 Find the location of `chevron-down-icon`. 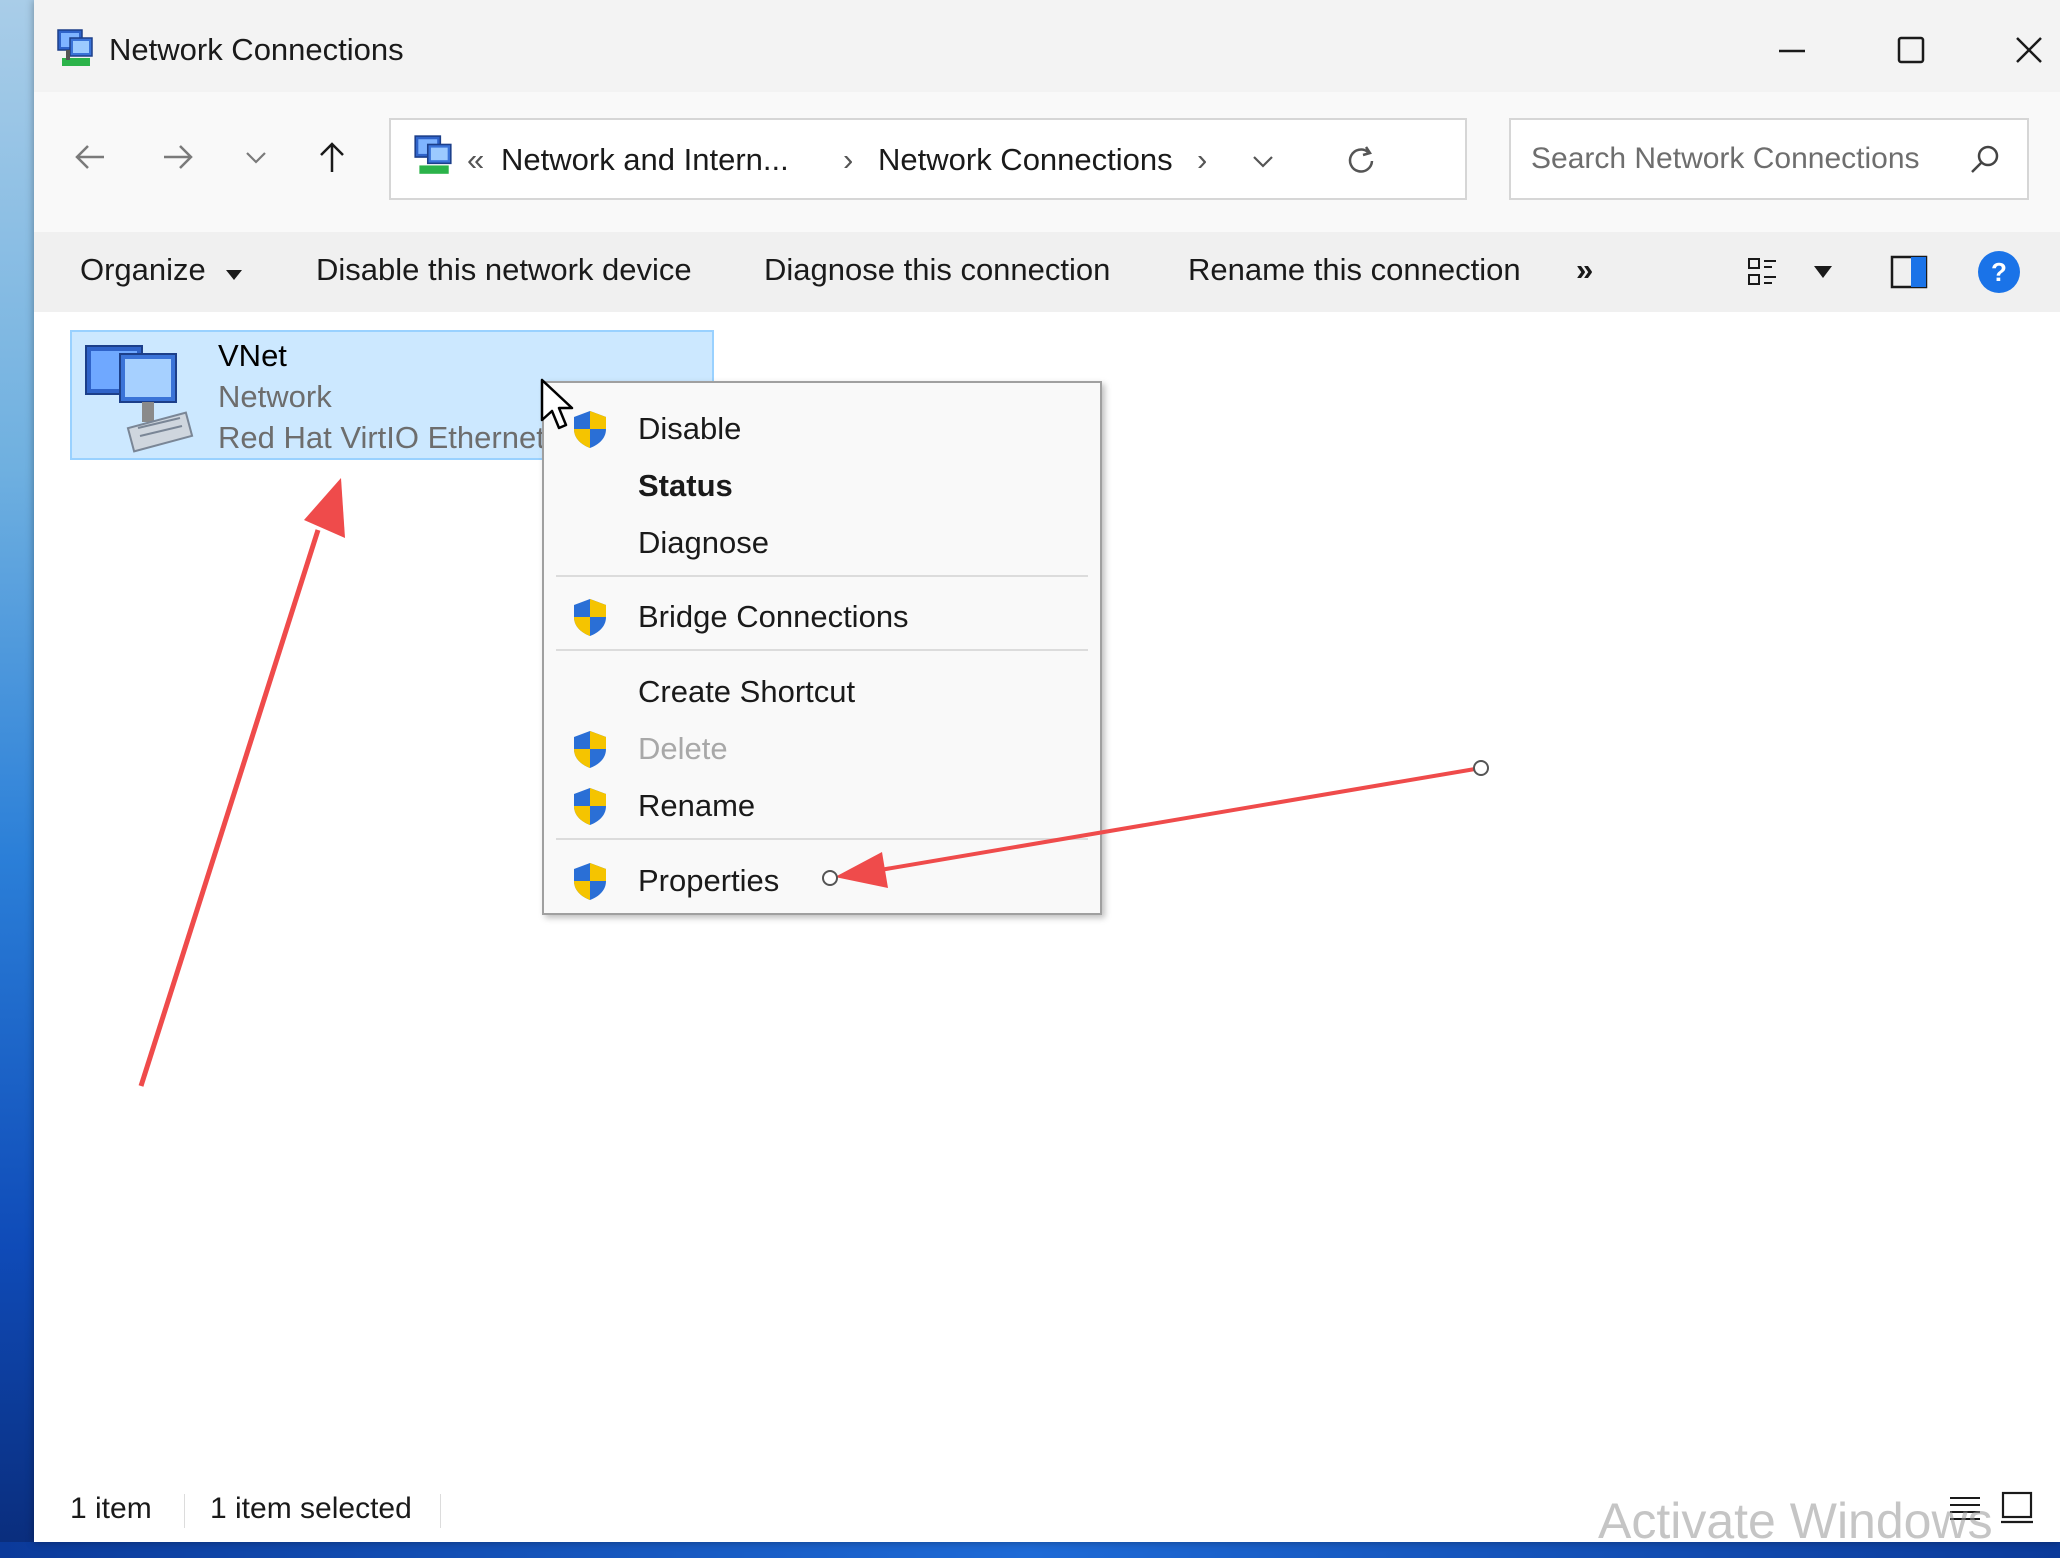

chevron-down-icon is located at coordinates (256, 158).